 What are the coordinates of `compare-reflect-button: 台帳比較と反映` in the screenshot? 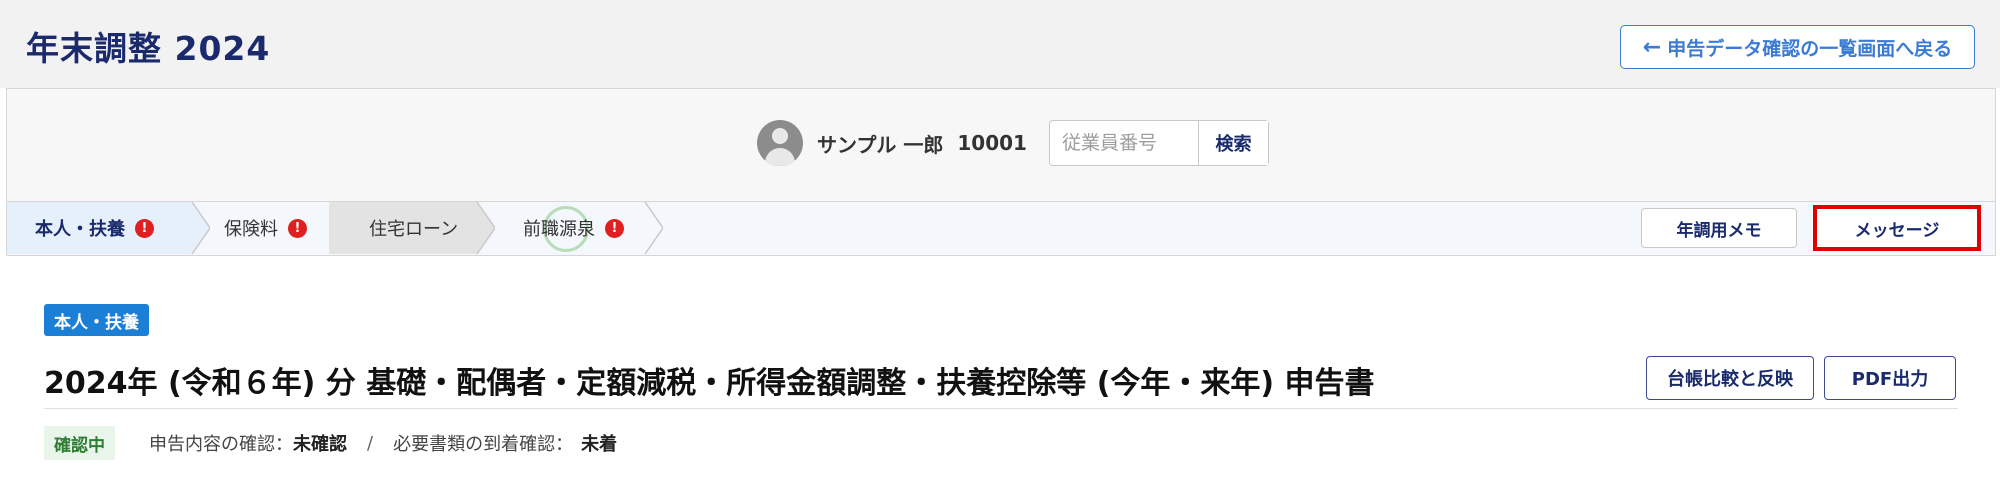 It's located at (1730, 378).